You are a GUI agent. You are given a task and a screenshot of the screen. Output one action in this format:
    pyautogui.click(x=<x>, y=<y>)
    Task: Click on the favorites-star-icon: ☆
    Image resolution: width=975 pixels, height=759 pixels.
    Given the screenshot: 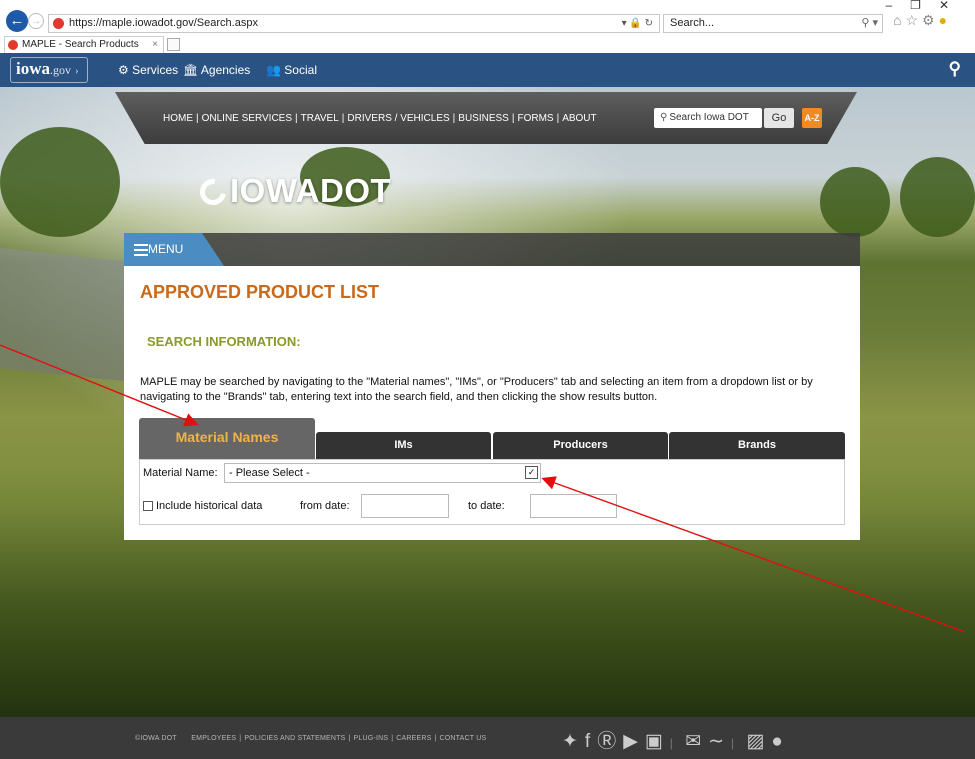 What is the action you would take?
    pyautogui.click(x=913, y=20)
    